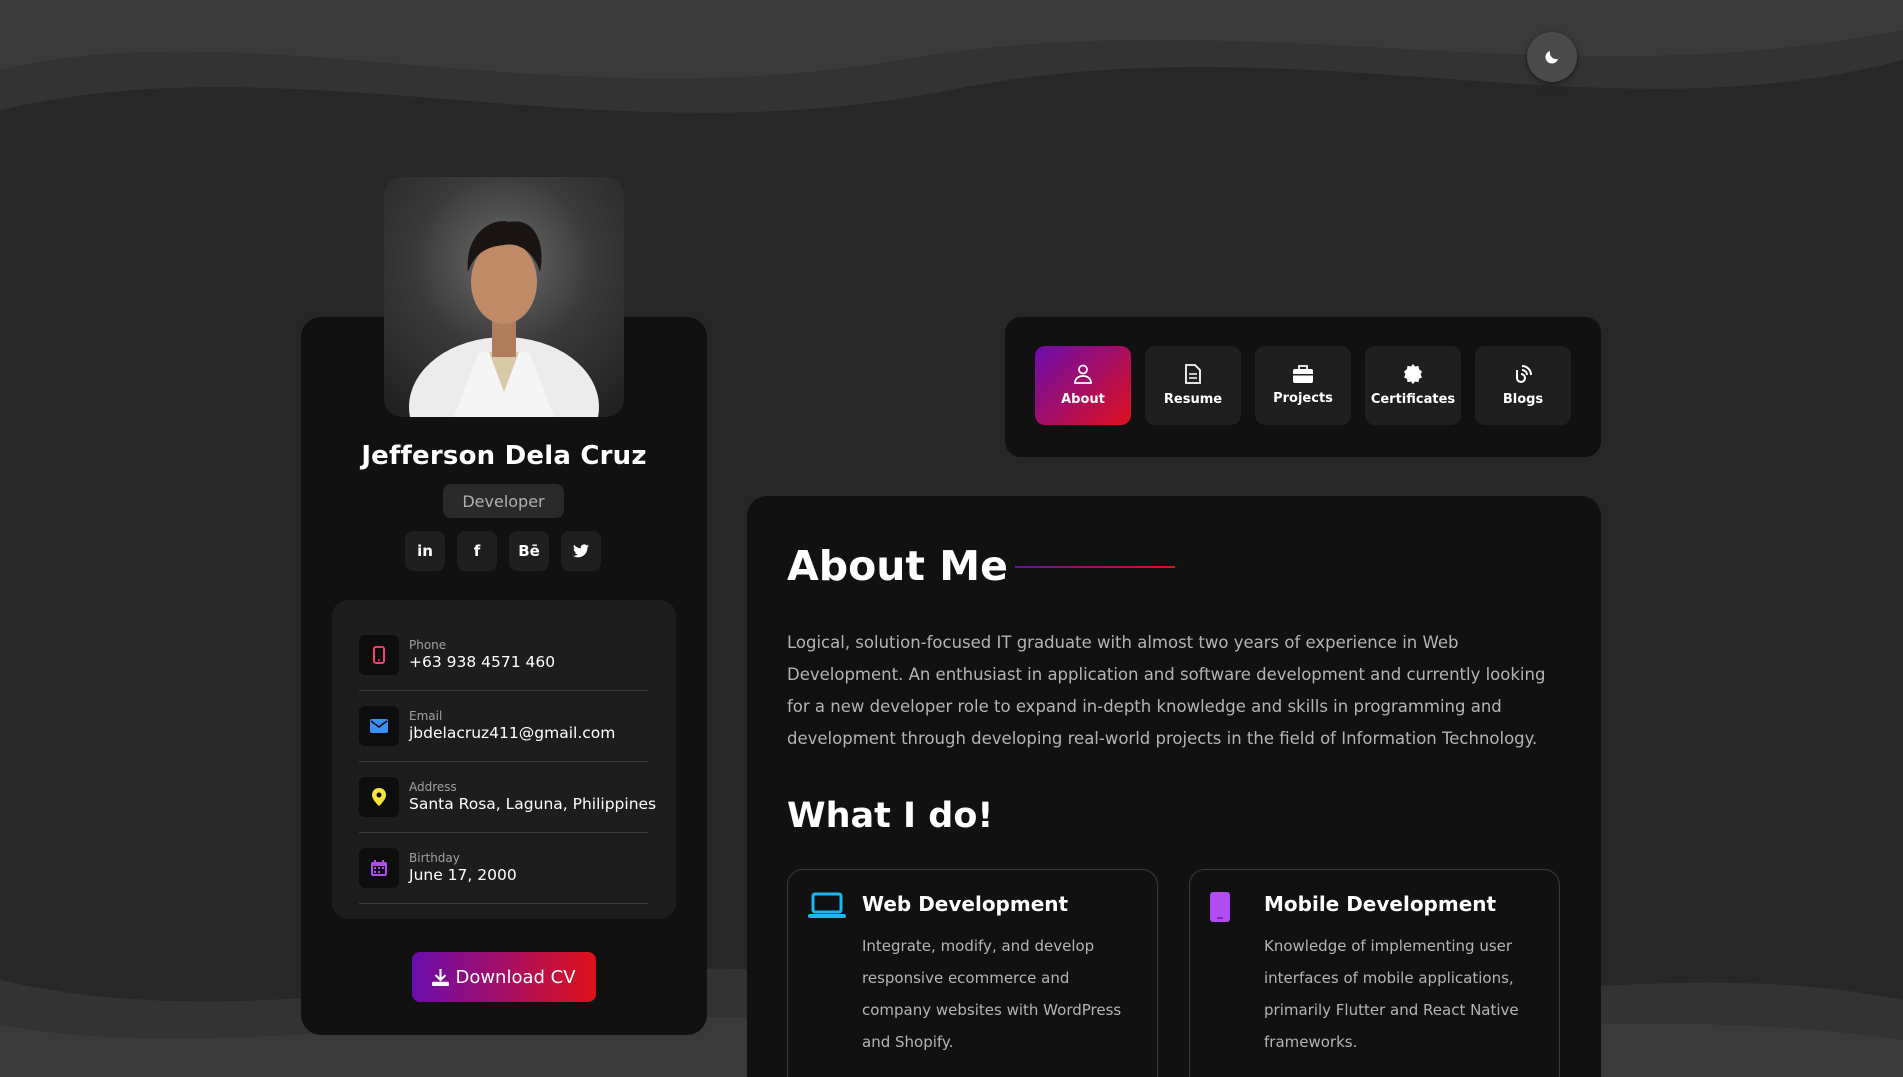  I want to click on service-title: Mobile Development, so click(1380, 904).